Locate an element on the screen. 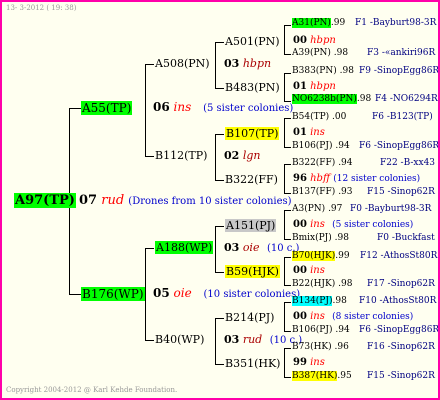 The image size is (440, 400). leaf-queen: A31(PN) is located at coordinates (311, 23).